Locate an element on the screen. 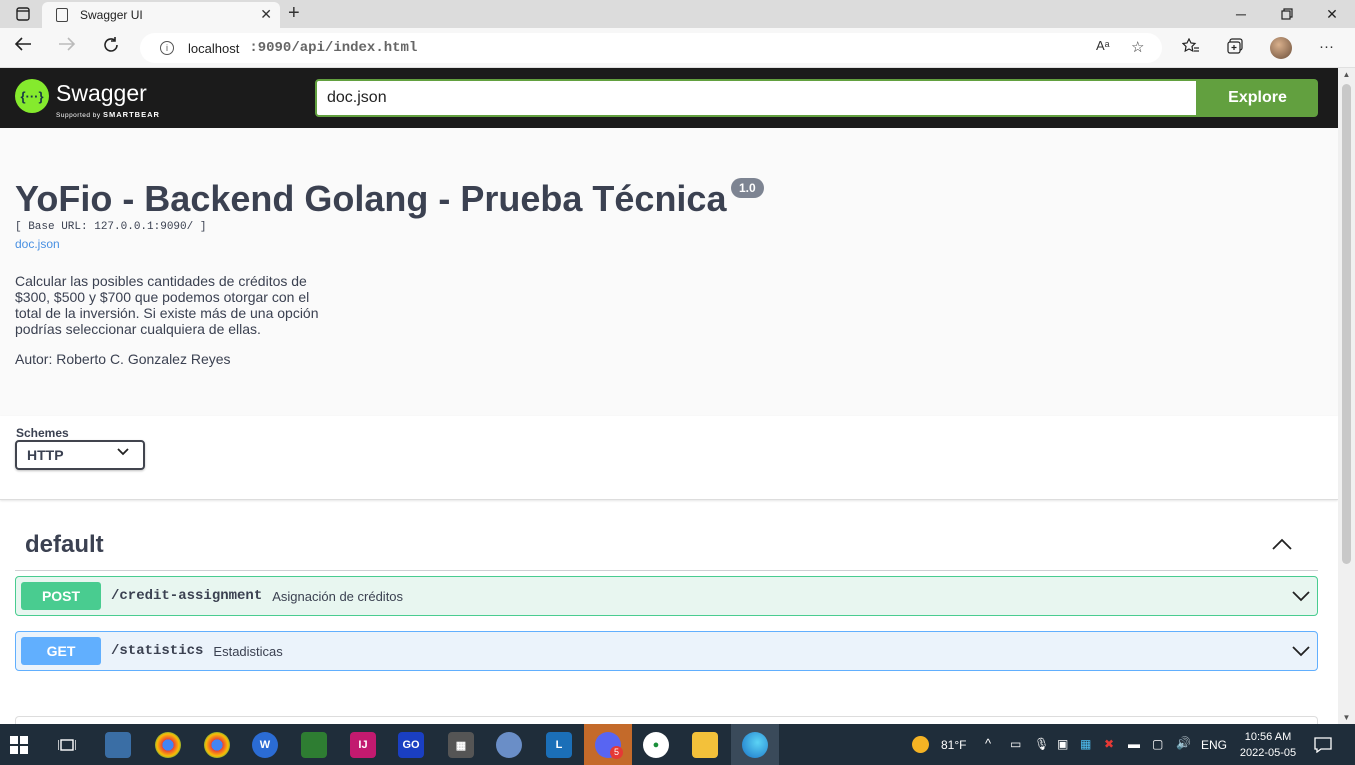 The height and width of the screenshot is (765, 1355). scroll-up-arrow-icon: ▲ is located at coordinates (1346, 74).